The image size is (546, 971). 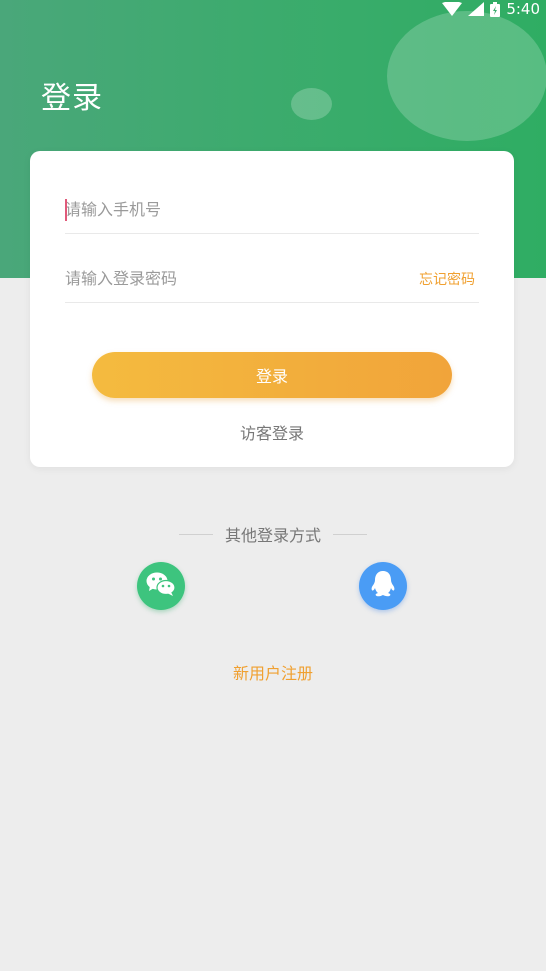 What do you see at coordinates (447, 279) in the screenshot?
I see `forgot-password-link: 忘记密码` at bounding box center [447, 279].